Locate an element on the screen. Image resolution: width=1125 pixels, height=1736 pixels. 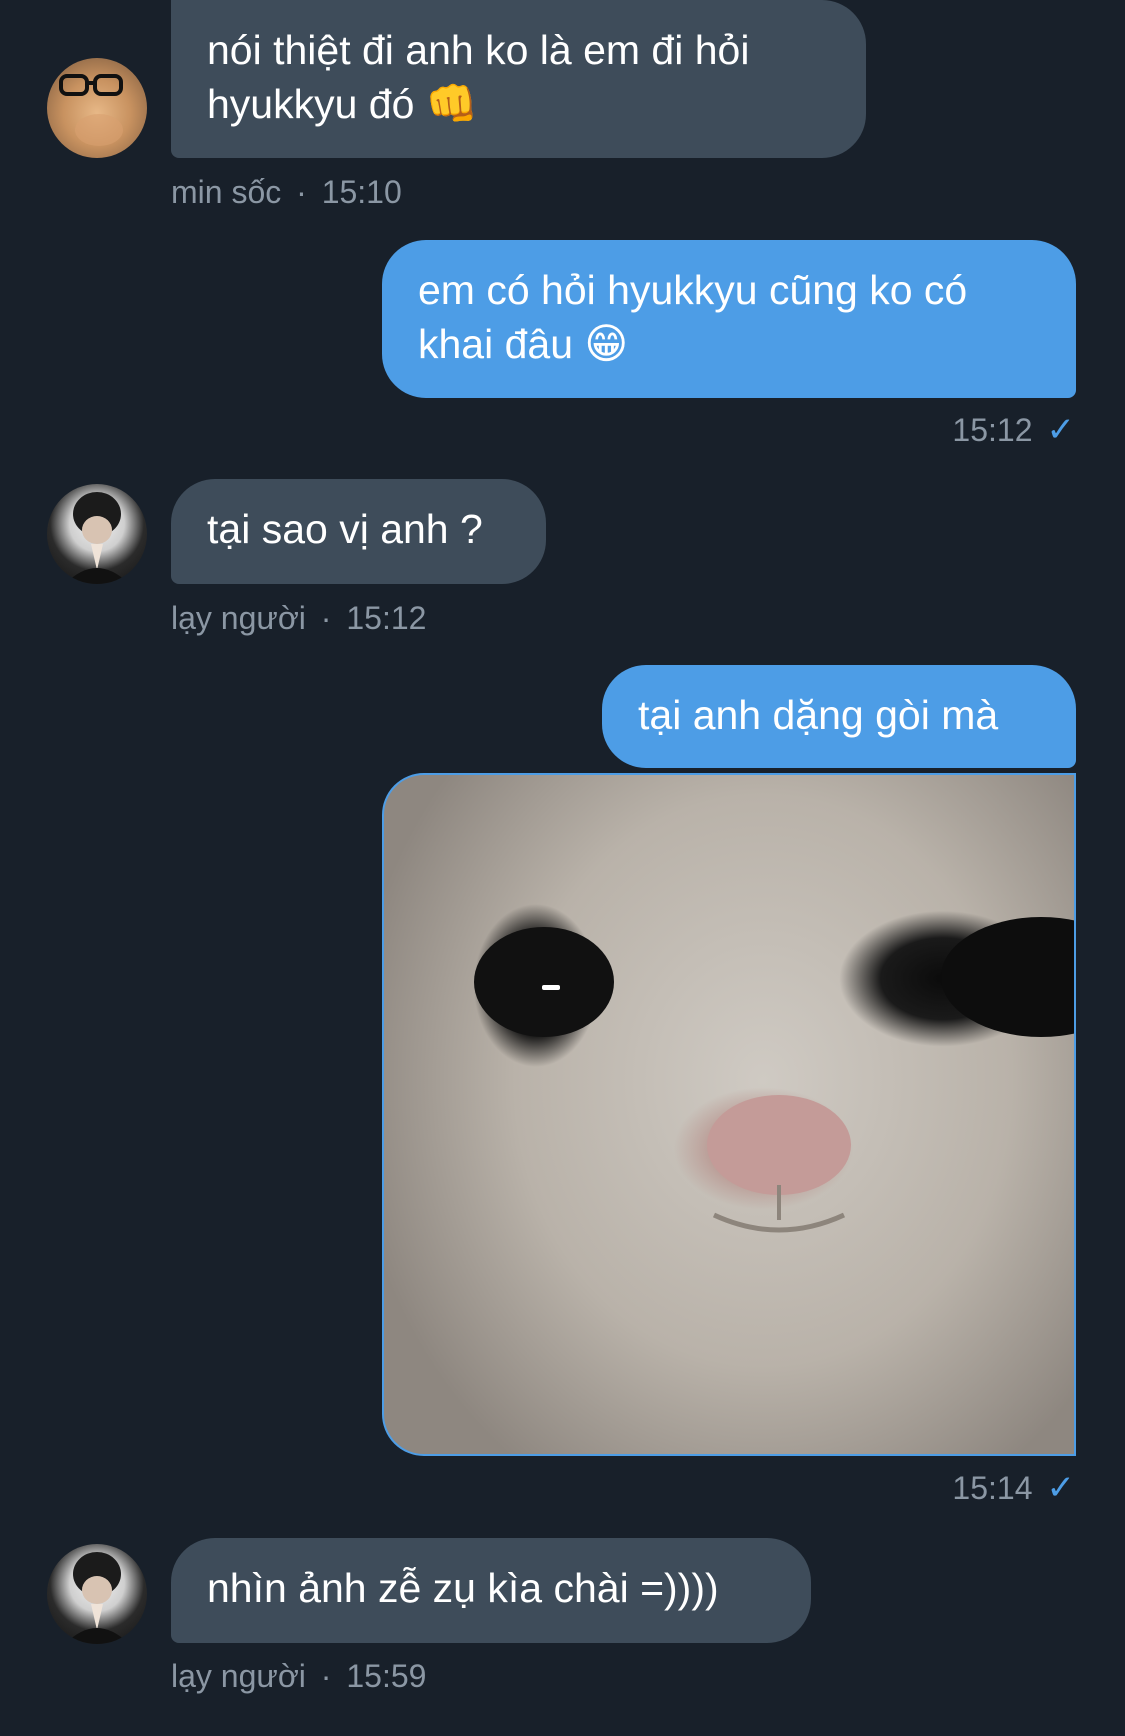
sender-name: min sốc is located at coordinates (226, 192).